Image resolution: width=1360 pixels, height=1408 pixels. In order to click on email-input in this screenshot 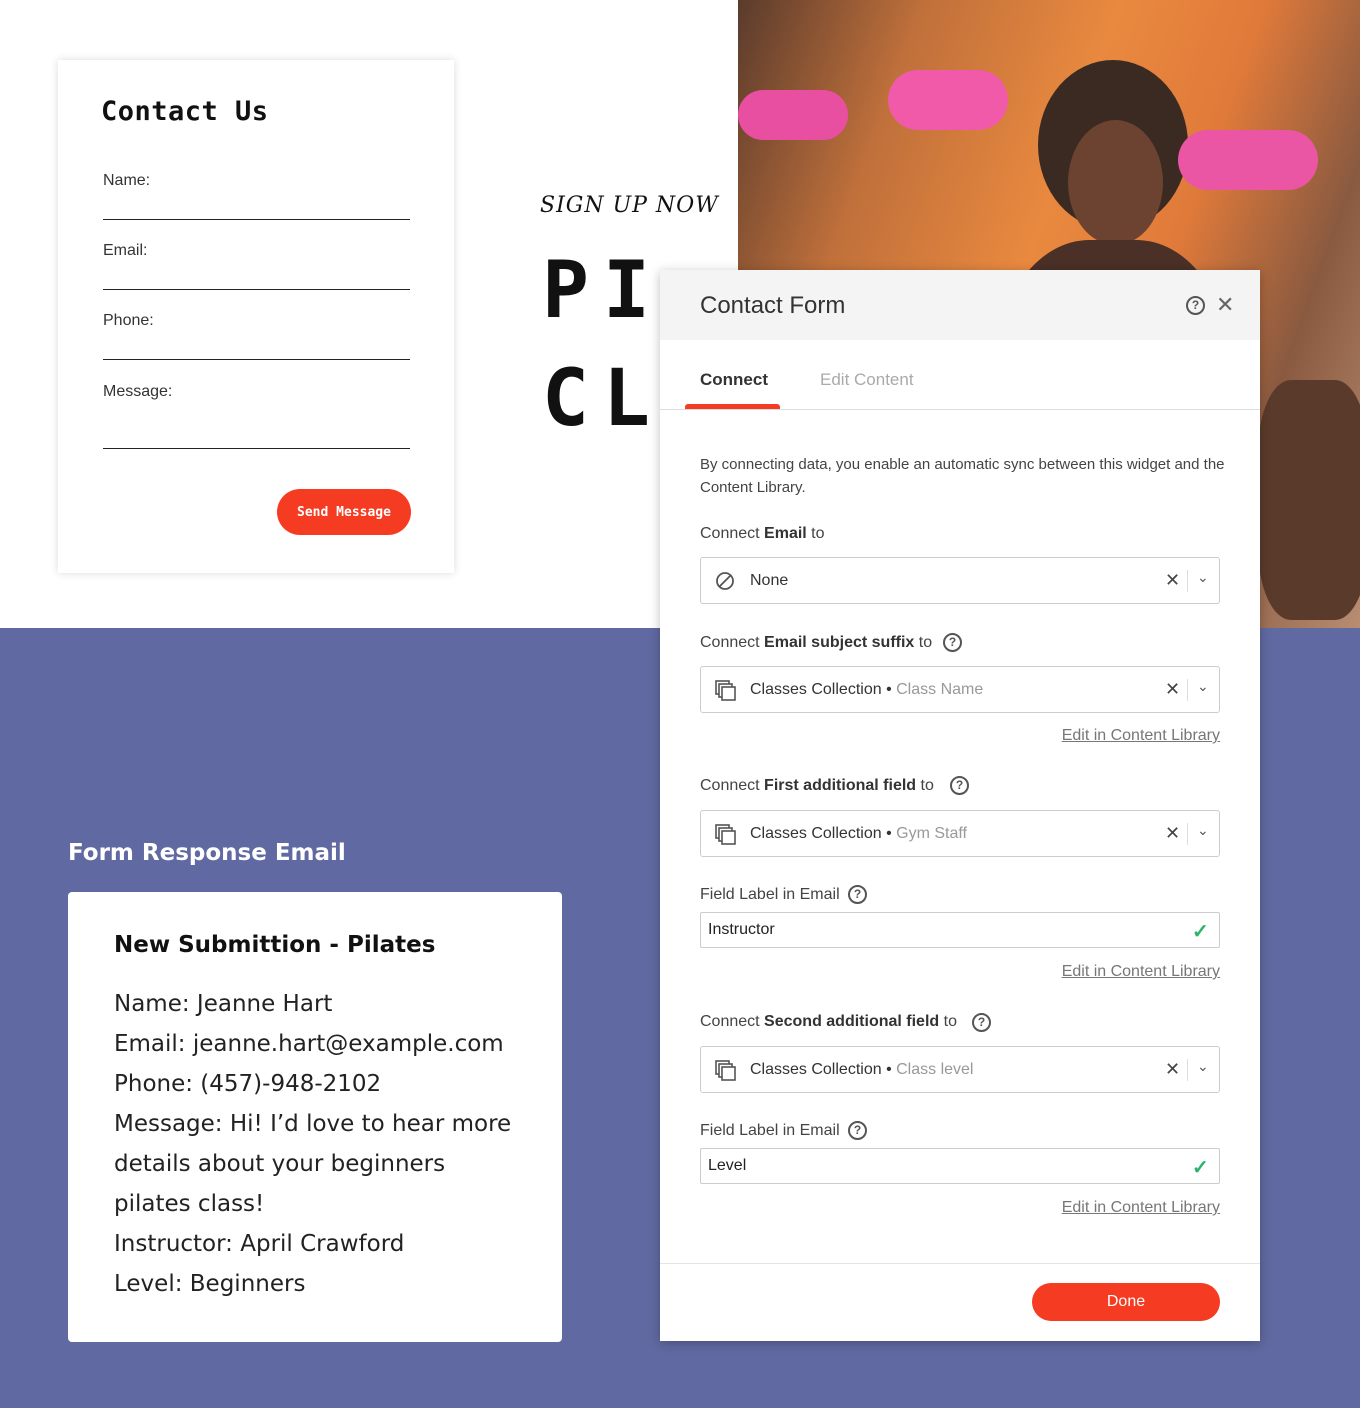, I will do `click(256, 289)`.